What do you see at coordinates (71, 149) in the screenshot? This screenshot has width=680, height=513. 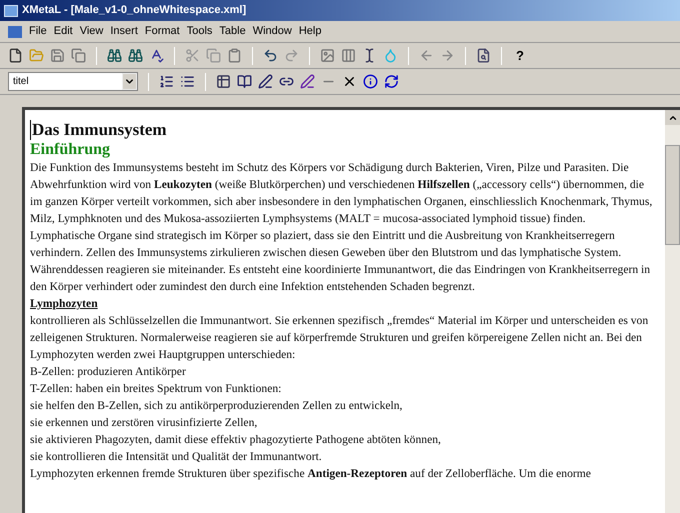 I see `section-heading: Einführung` at bounding box center [71, 149].